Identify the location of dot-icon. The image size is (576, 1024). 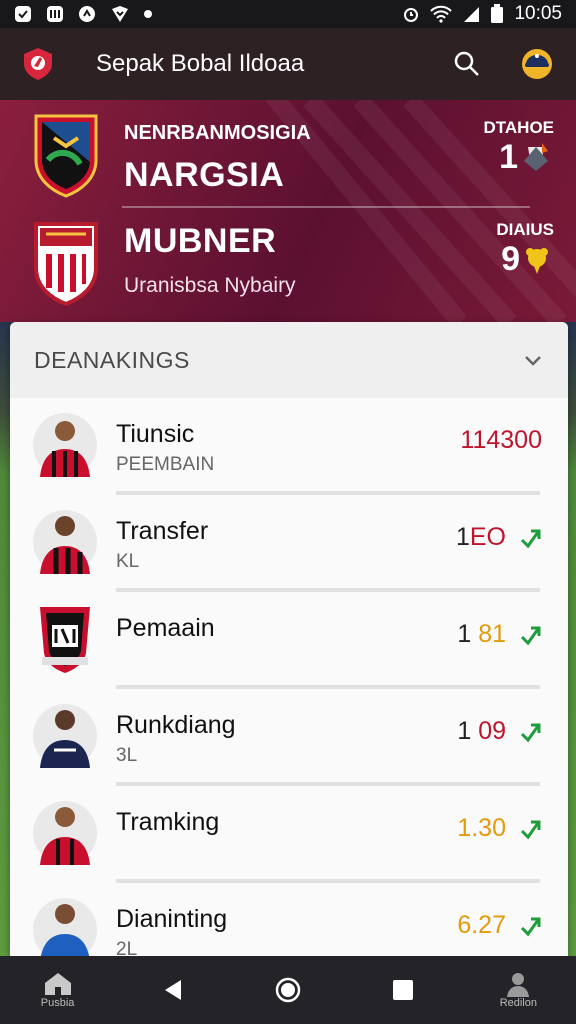
(148, 14).